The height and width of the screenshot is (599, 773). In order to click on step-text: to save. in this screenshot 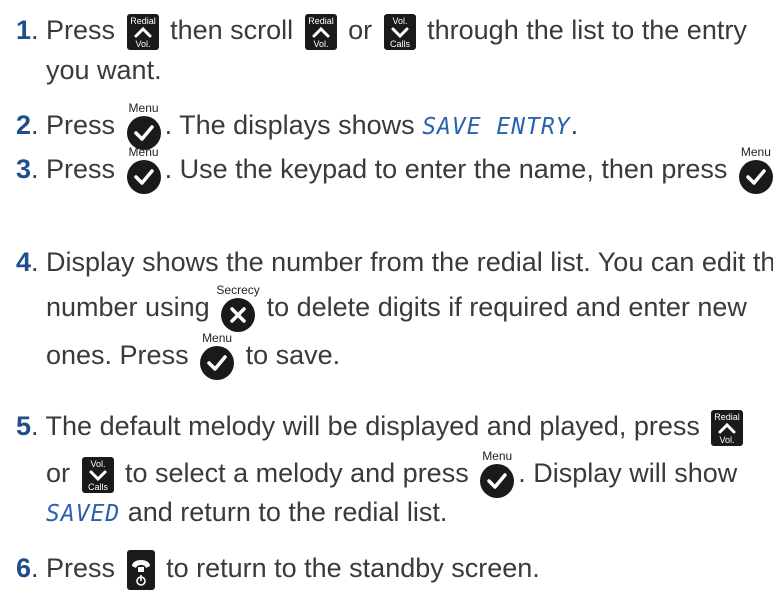, I will do `click(289, 355)`.